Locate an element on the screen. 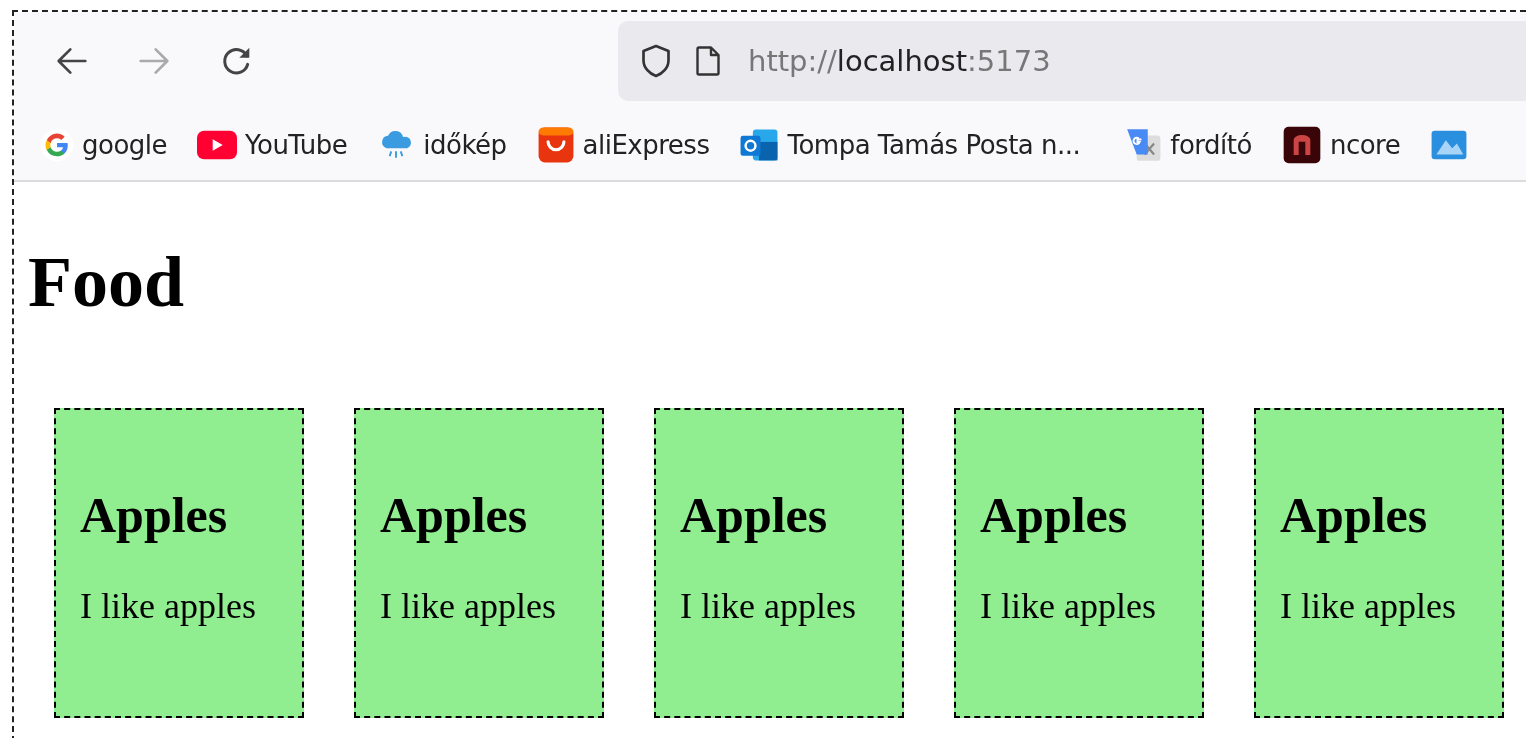 The width and height of the screenshot is (1526, 738). bookmark: aliExpress is located at coordinates (623, 145).